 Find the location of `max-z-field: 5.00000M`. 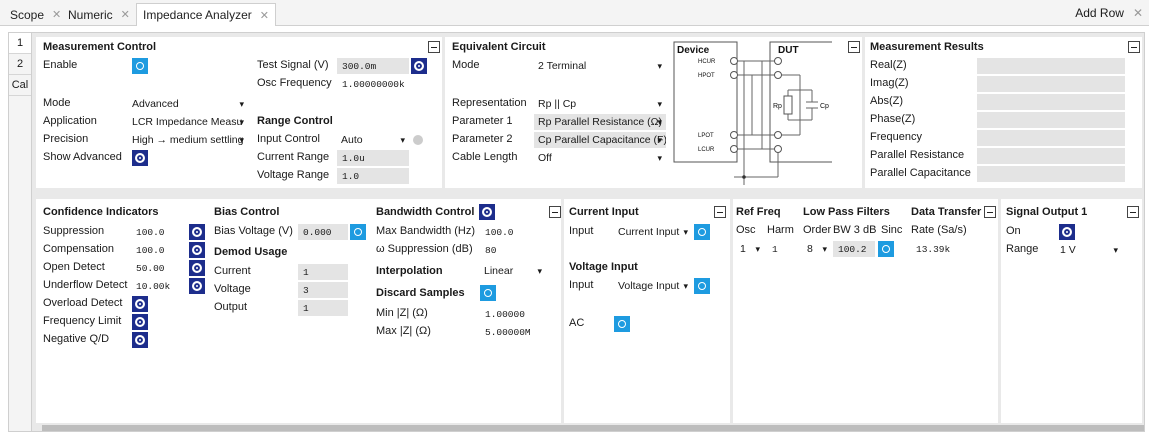

max-z-field: 5.00000M is located at coordinates (513, 332).